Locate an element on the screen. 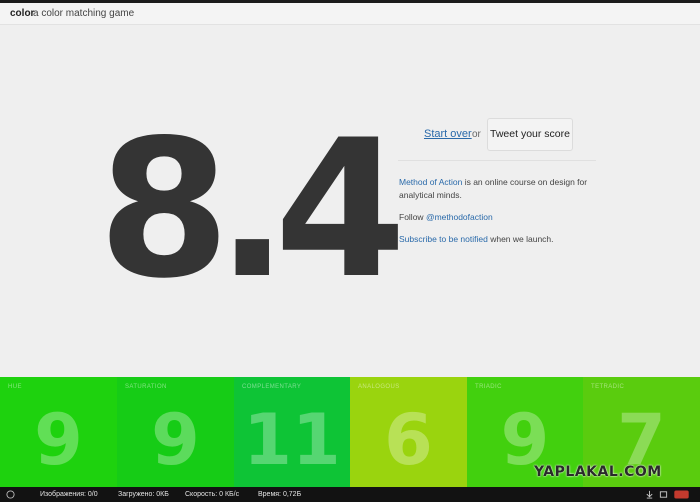 The width and height of the screenshot is (700, 502). status-globe-icon is located at coordinates (10, 494).